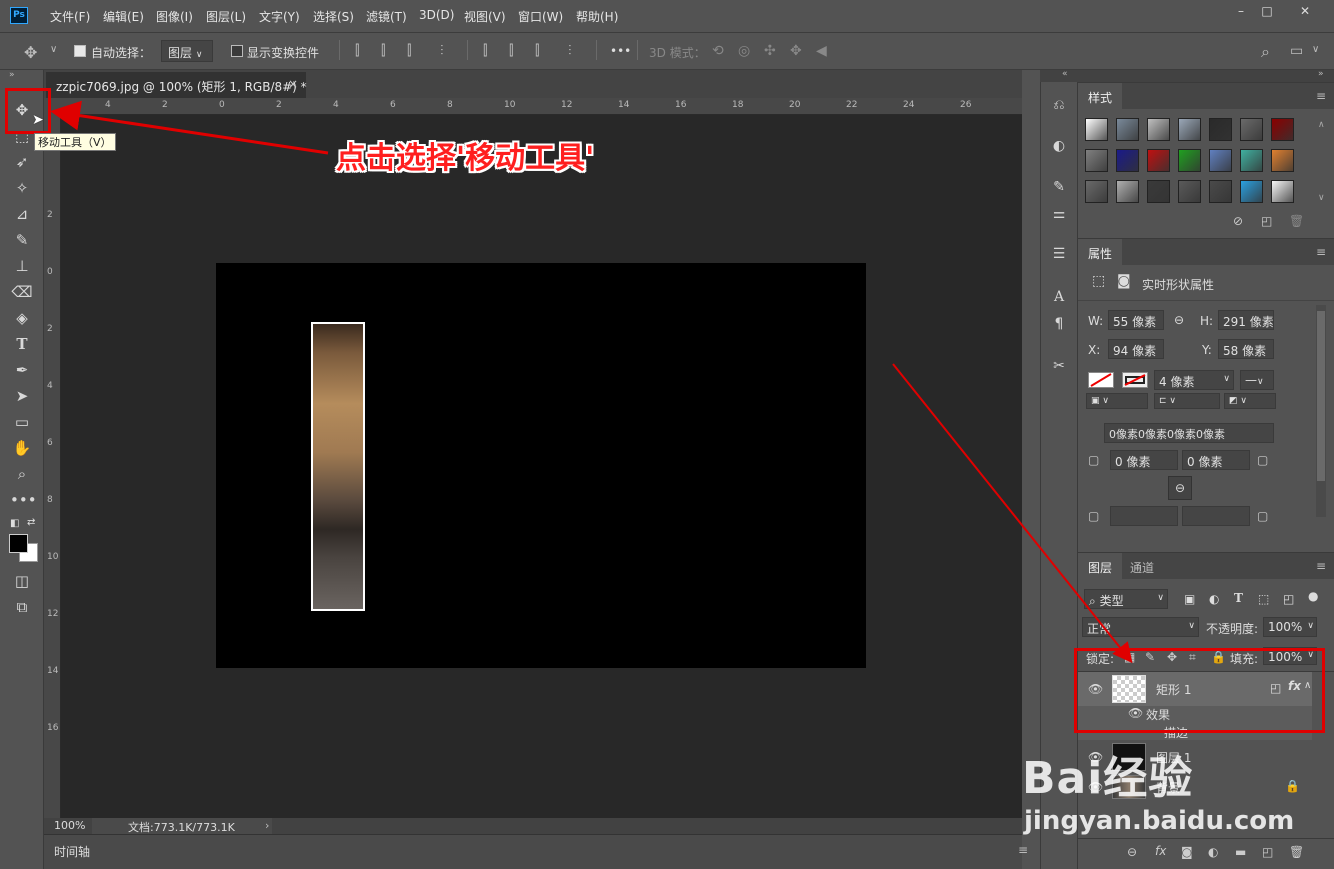  I want to click on arrow-to-layer, so click(1012, 513).